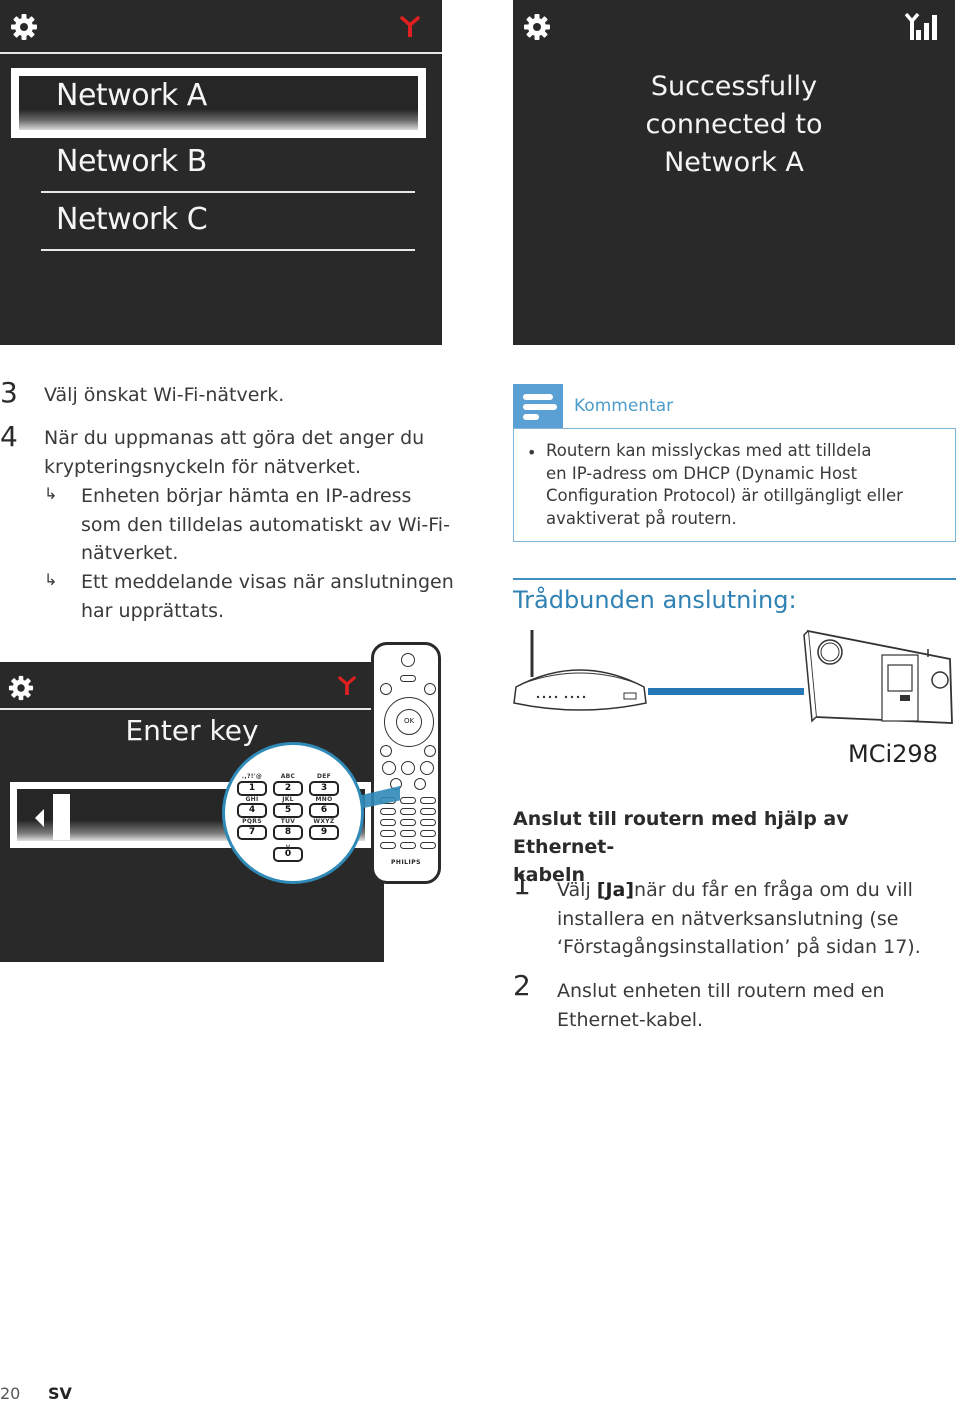 The image size is (960, 1404). Describe the element at coordinates (655, 600) in the screenshot. I see `section-title: Trådbunden anslutning:` at that location.